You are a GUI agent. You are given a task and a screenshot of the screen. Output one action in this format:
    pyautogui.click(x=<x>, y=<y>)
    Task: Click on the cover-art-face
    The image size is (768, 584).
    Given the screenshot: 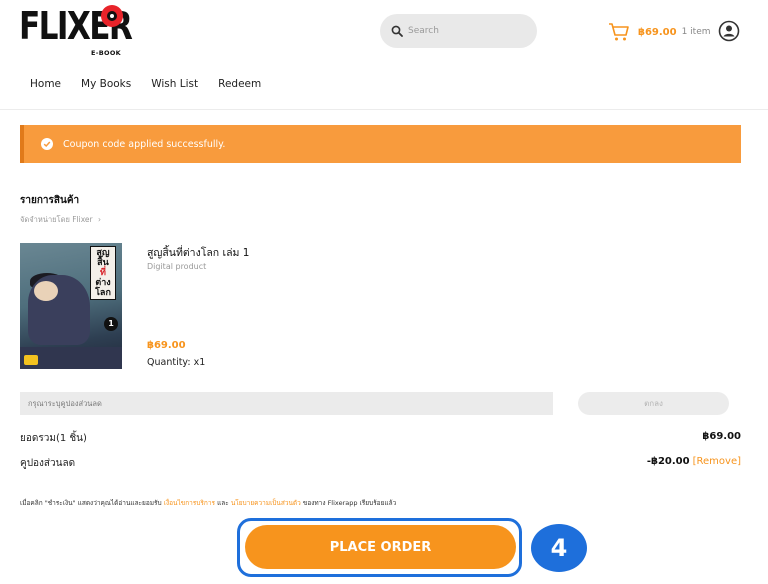 What is the action you would take?
    pyautogui.click(x=46, y=291)
    